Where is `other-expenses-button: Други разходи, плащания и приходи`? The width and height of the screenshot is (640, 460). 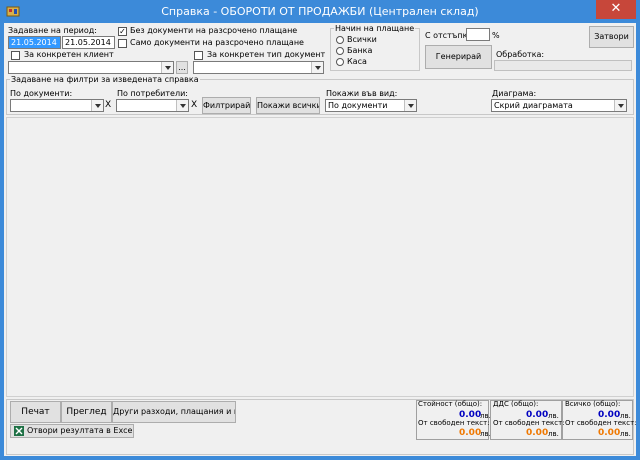
other-expenses-button: Други разходи, плащания и приходи is located at coordinates (174, 412).